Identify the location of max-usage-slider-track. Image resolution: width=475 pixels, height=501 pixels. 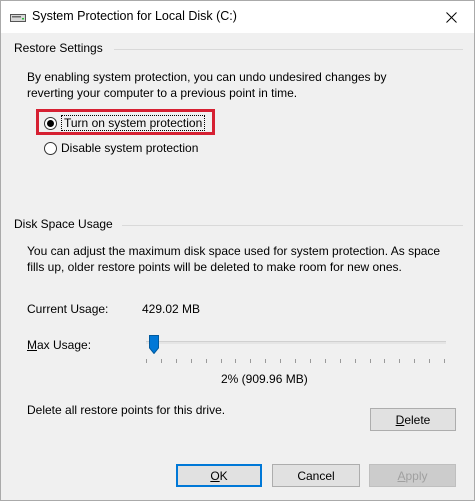
(296, 342).